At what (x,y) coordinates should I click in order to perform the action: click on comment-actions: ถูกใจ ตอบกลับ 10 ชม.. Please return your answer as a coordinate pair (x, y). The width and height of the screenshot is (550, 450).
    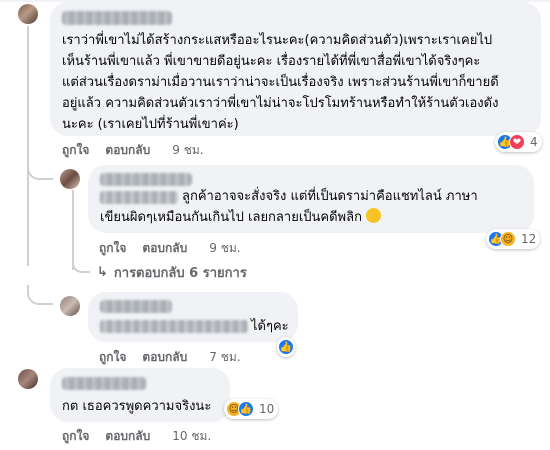
    Looking at the image, I should click on (136, 436).